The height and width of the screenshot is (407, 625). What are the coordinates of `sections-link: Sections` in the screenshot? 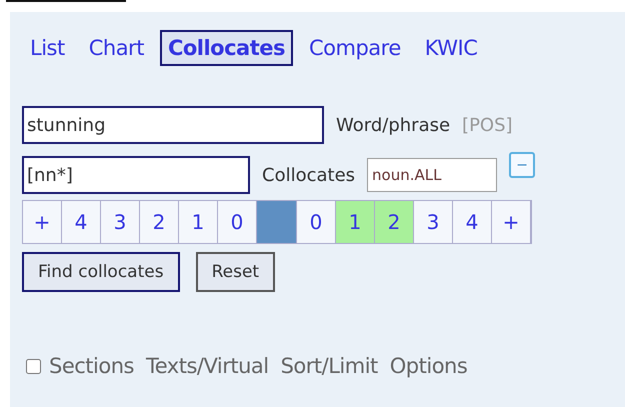 It's located at (91, 366).